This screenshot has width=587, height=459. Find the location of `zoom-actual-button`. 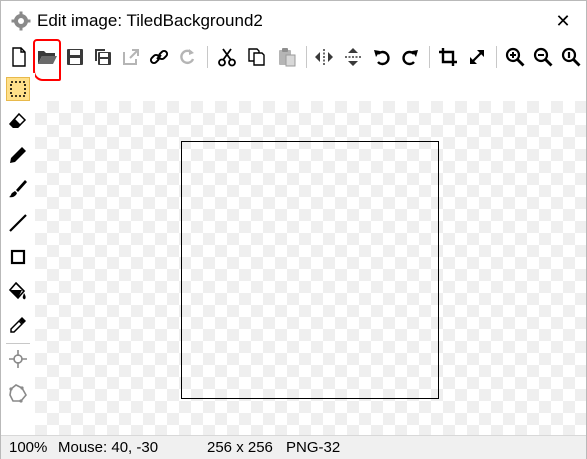

zoom-actual-button is located at coordinates (571, 57).